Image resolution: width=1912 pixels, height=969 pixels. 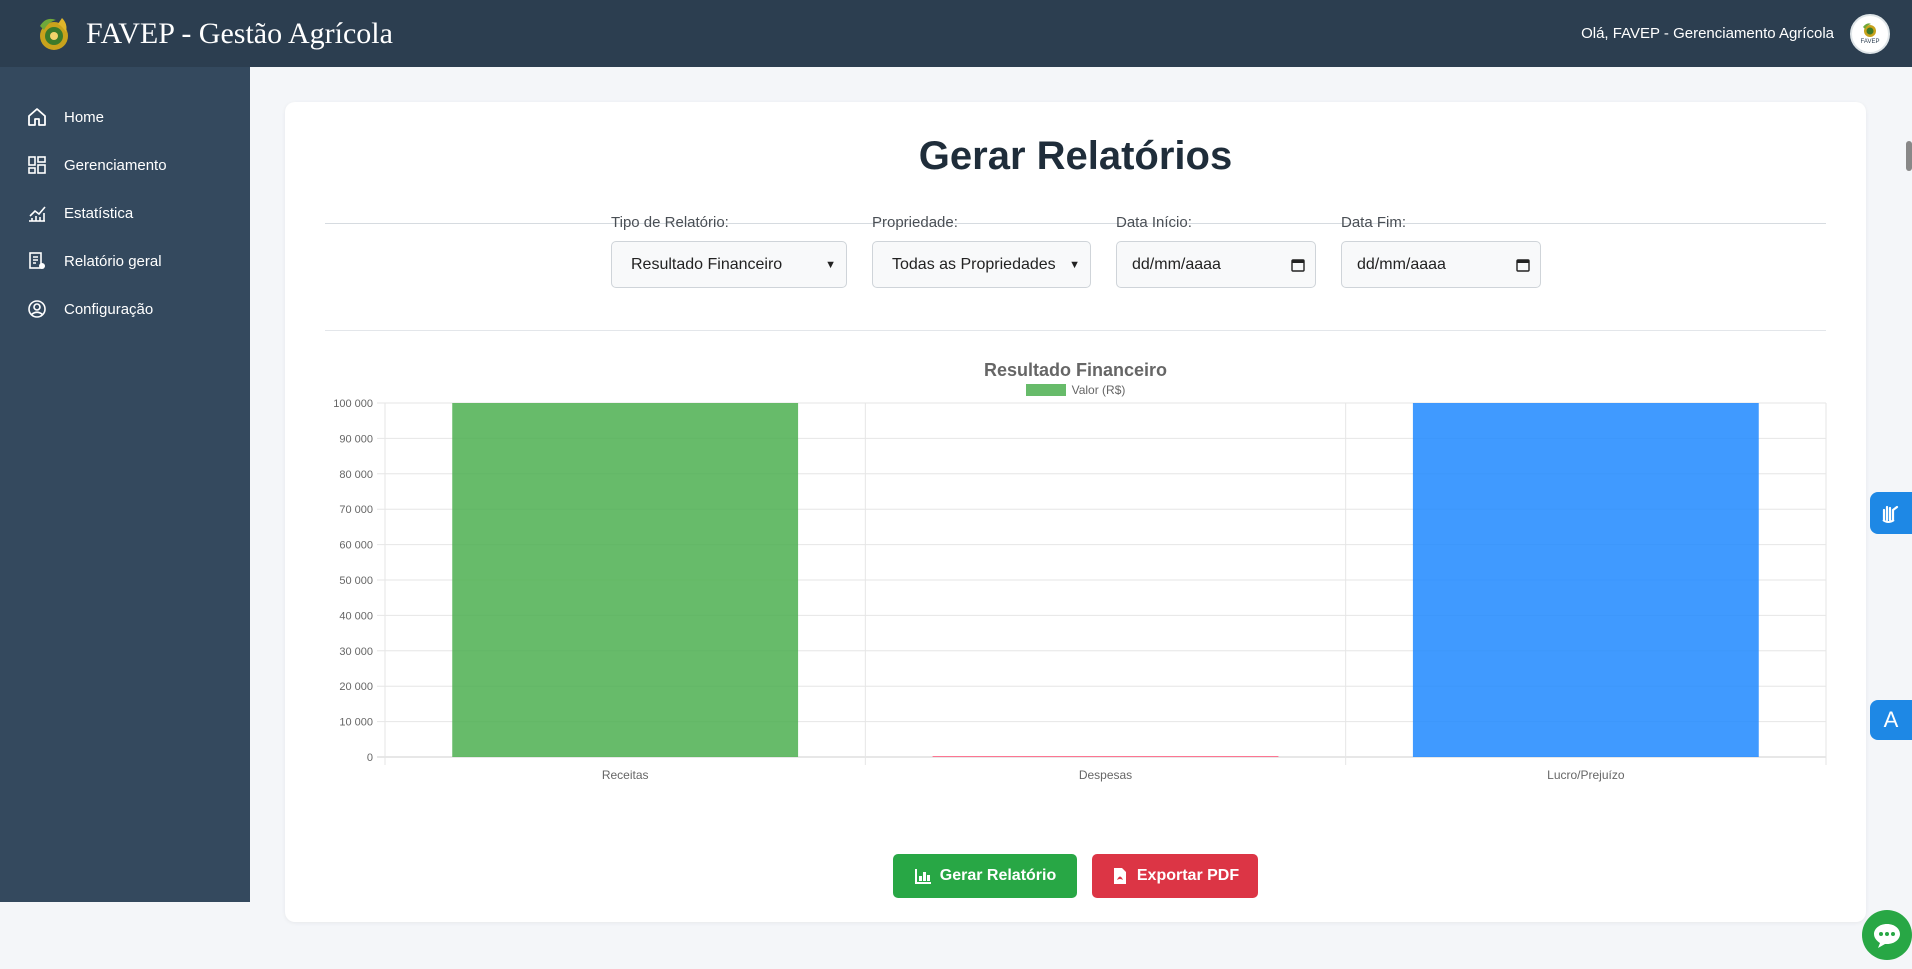 I want to click on avatar-label: FAVEP, so click(x=1870, y=42).